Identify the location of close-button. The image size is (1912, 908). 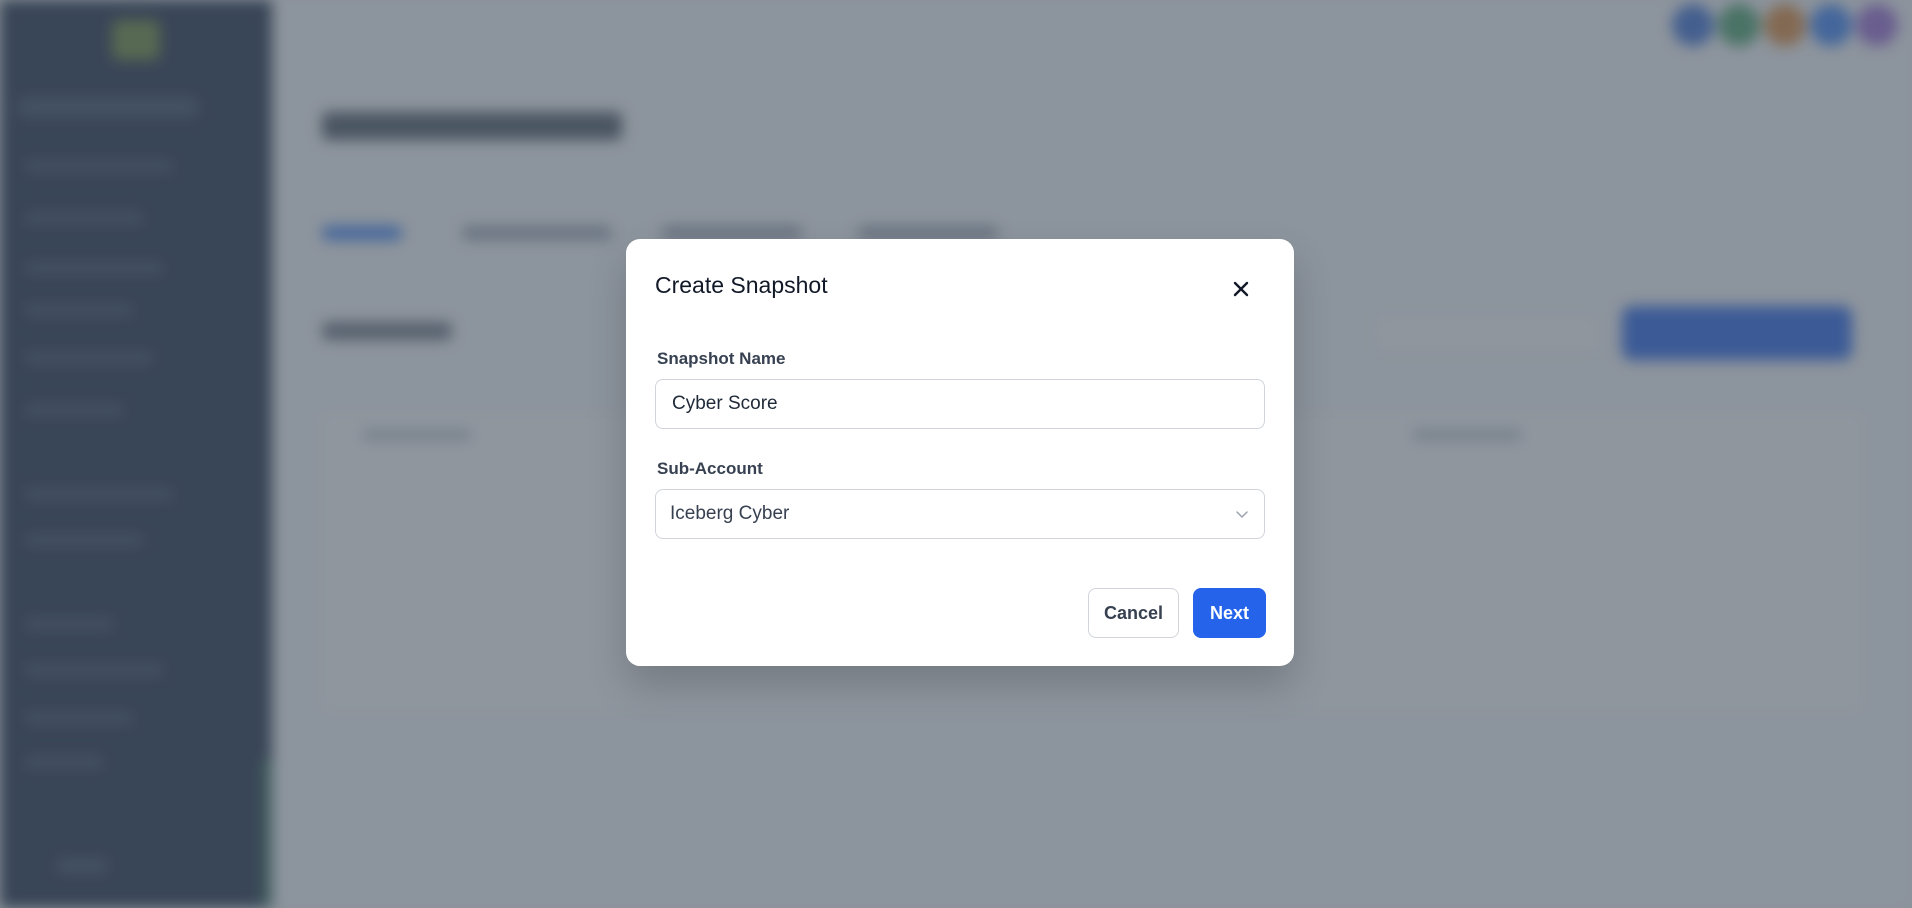
(1241, 289).